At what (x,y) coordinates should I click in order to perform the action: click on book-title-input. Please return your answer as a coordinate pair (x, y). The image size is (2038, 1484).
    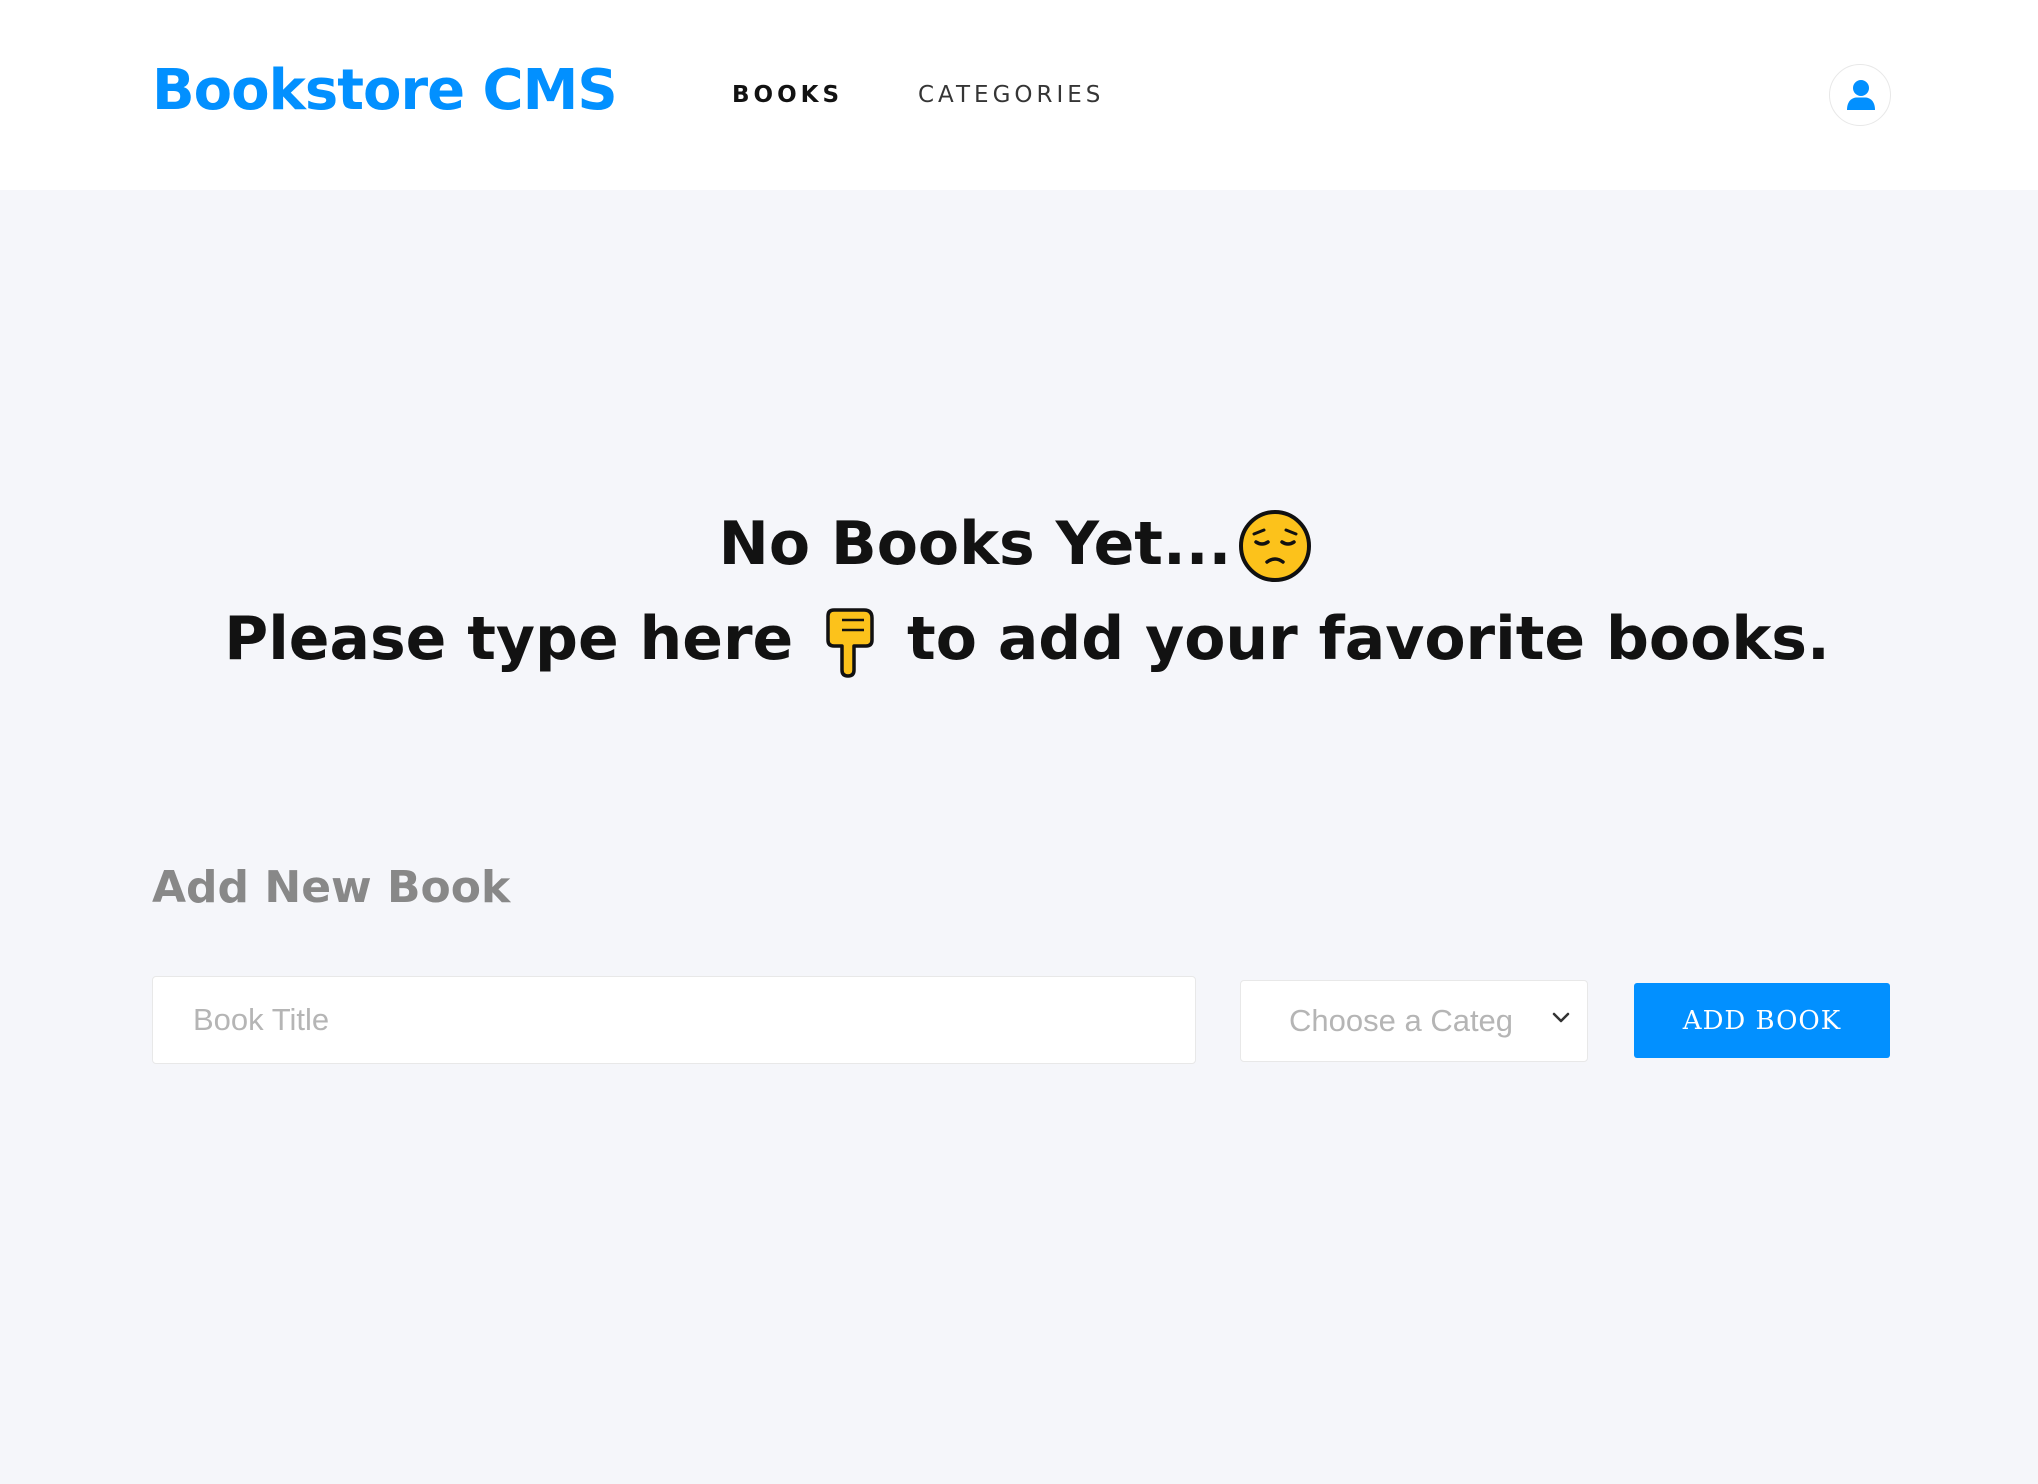
    Looking at the image, I should click on (674, 1020).